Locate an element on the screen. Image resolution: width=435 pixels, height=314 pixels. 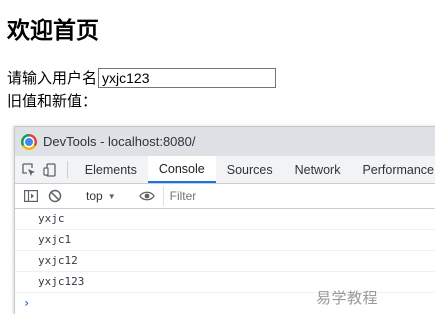
tab-sources: Sources is located at coordinates (250, 169).